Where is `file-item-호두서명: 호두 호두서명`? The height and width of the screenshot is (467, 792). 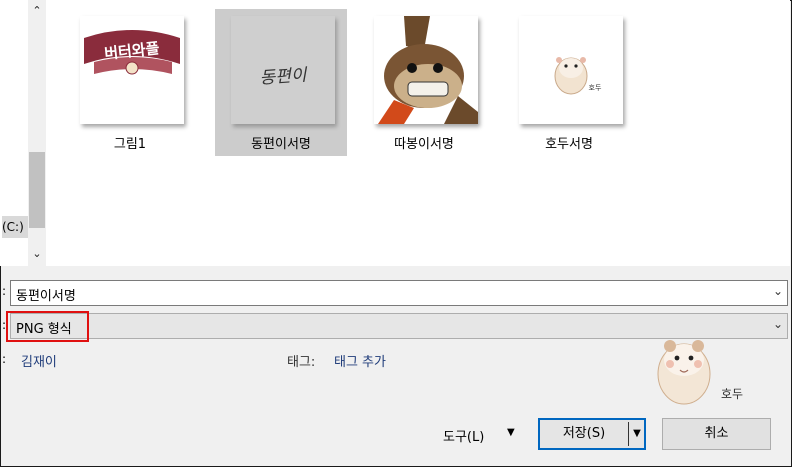
file-item-호두서명: 호두 호두서명 is located at coordinates (569, 82).